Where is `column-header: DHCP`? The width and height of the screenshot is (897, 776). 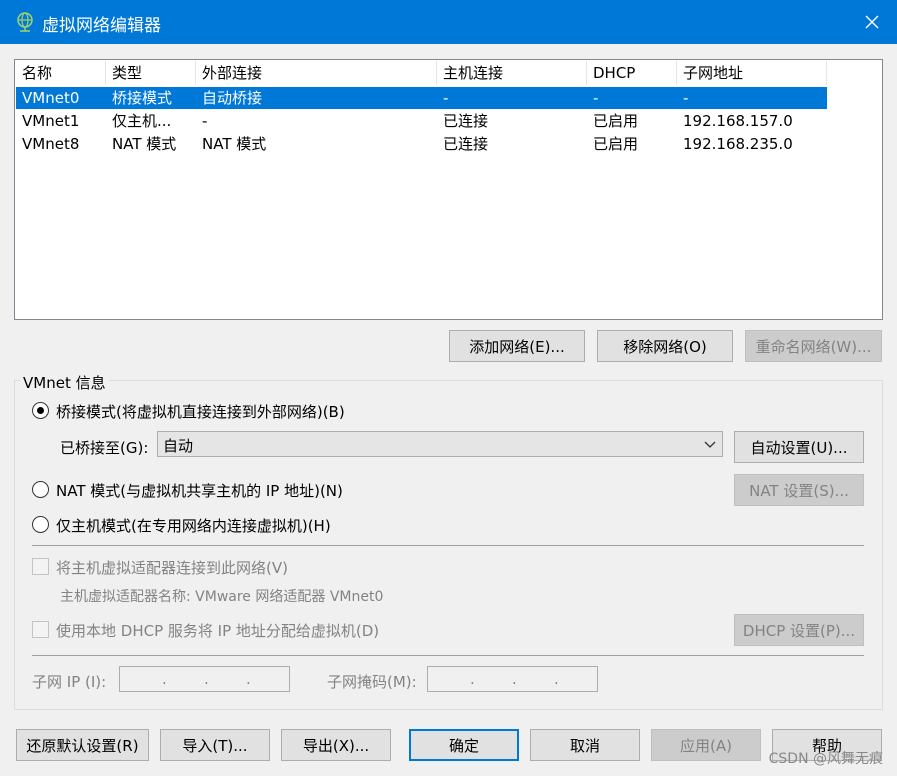
column-header: DHCP is located at coordinates (632, 73).